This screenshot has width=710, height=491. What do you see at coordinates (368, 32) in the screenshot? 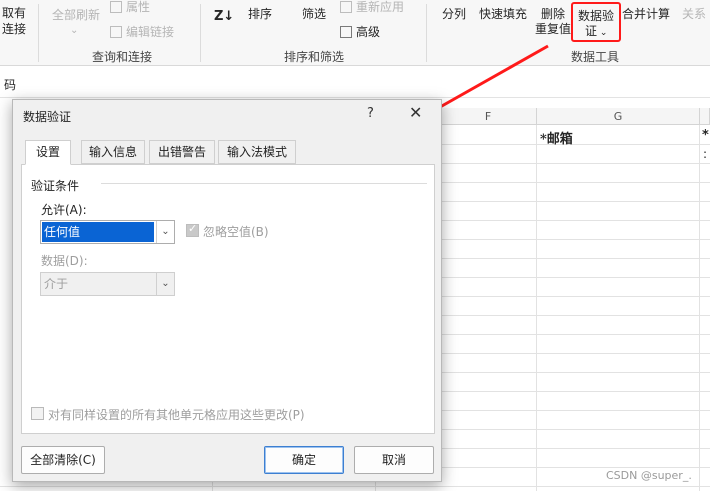
I see `advanced-label: 高级` at bounding box center [368, 32].